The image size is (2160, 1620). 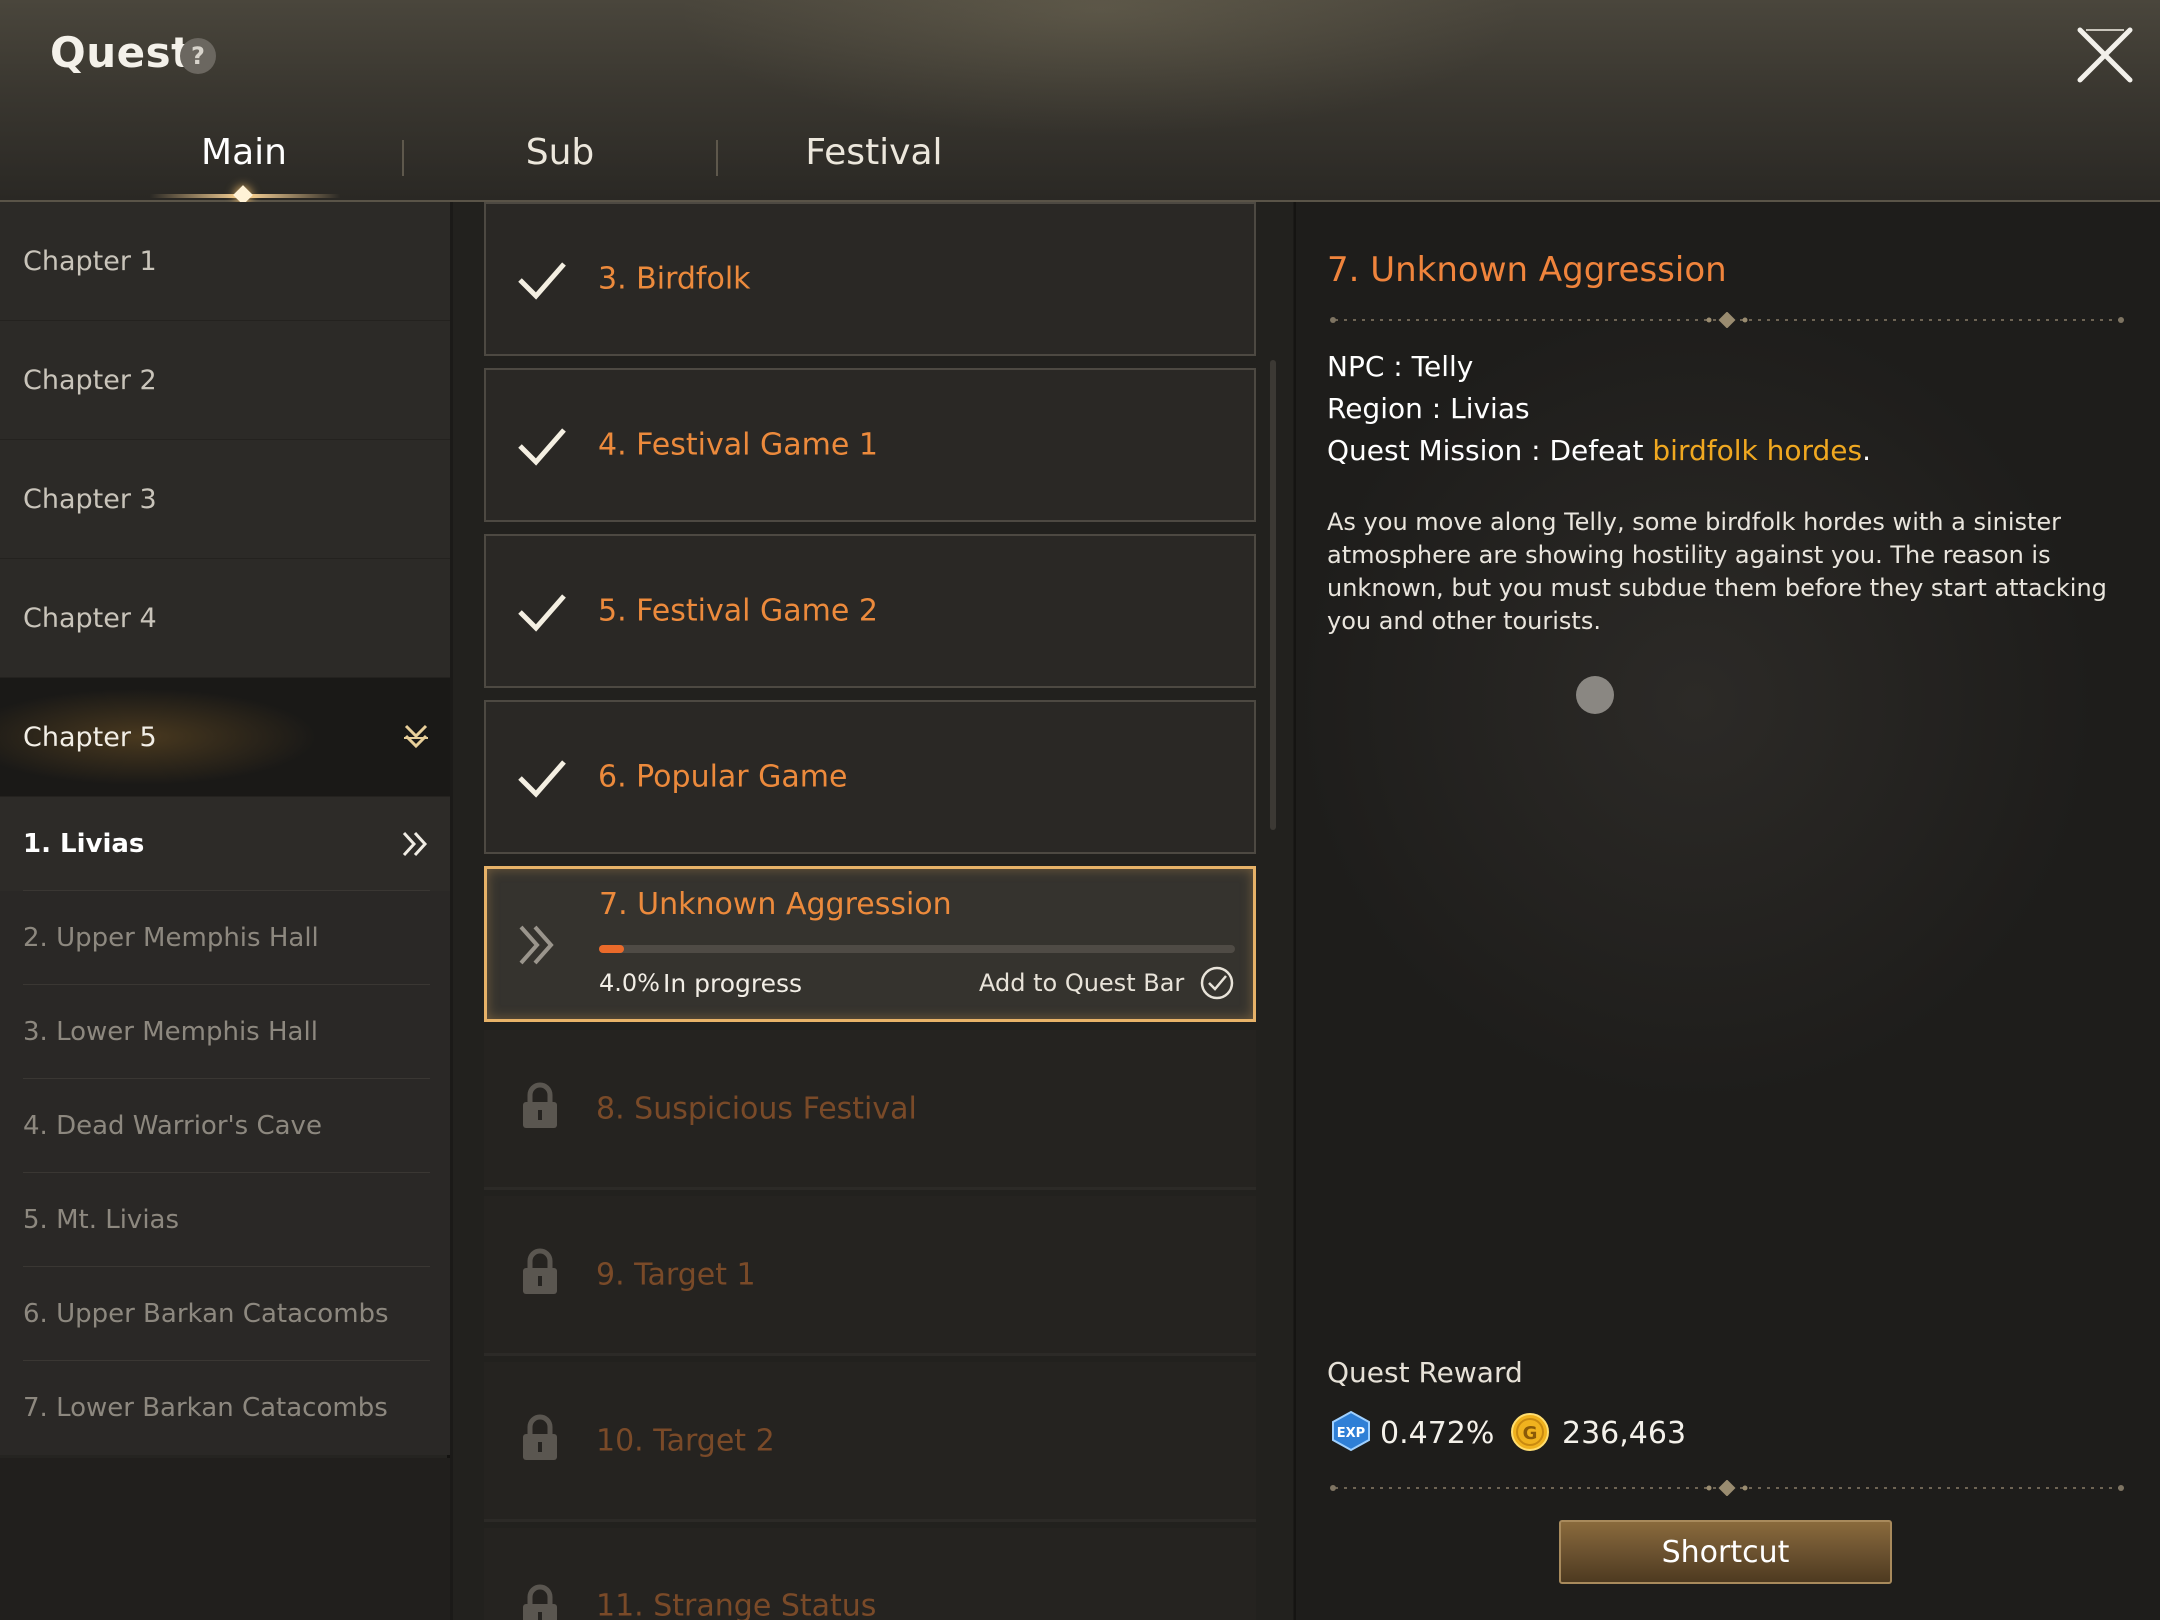 I want to click on add-to-quest-bar-label: Add to Quest Bar, so click(x=1081, y=983).